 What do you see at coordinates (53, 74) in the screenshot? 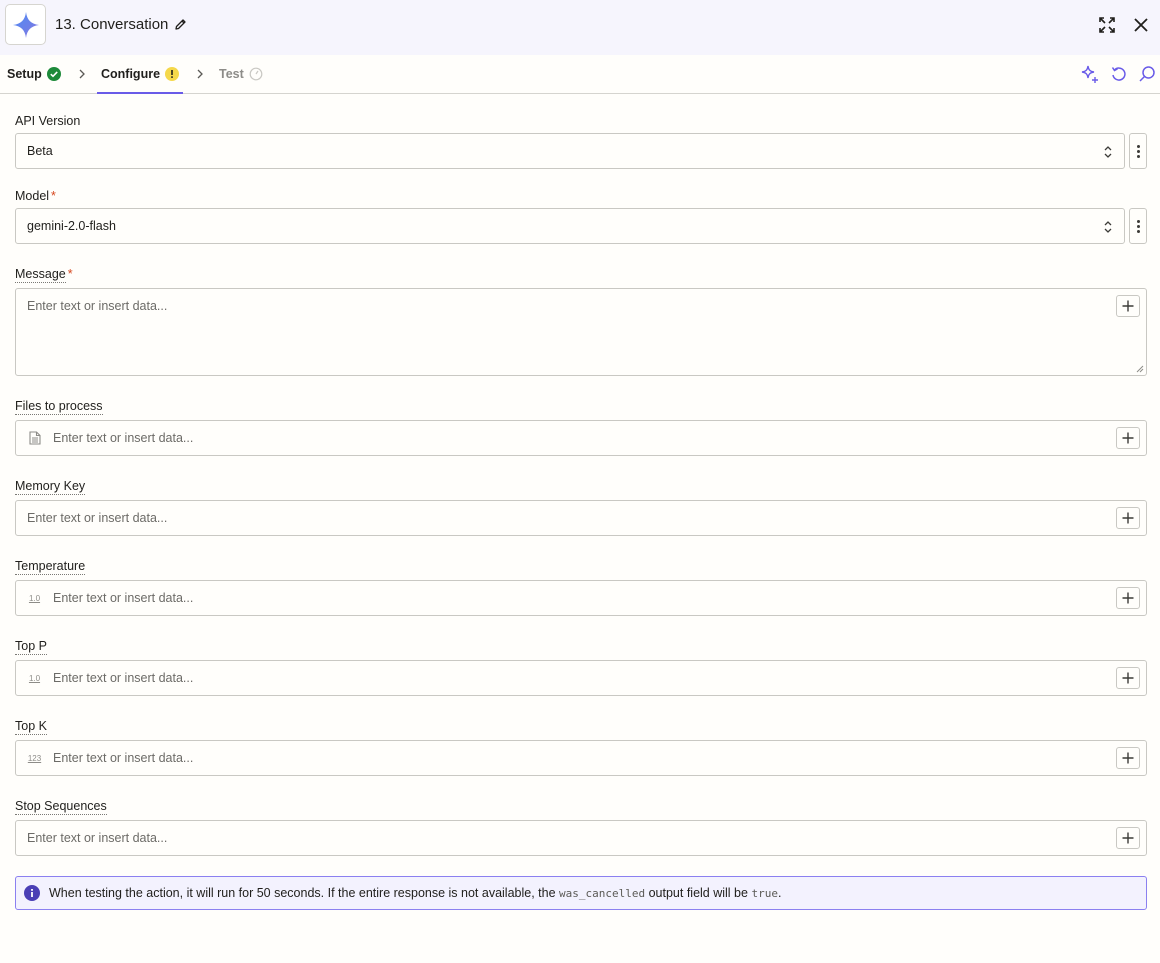
I see `check-circle-icon` at bounding box center [53, 74].